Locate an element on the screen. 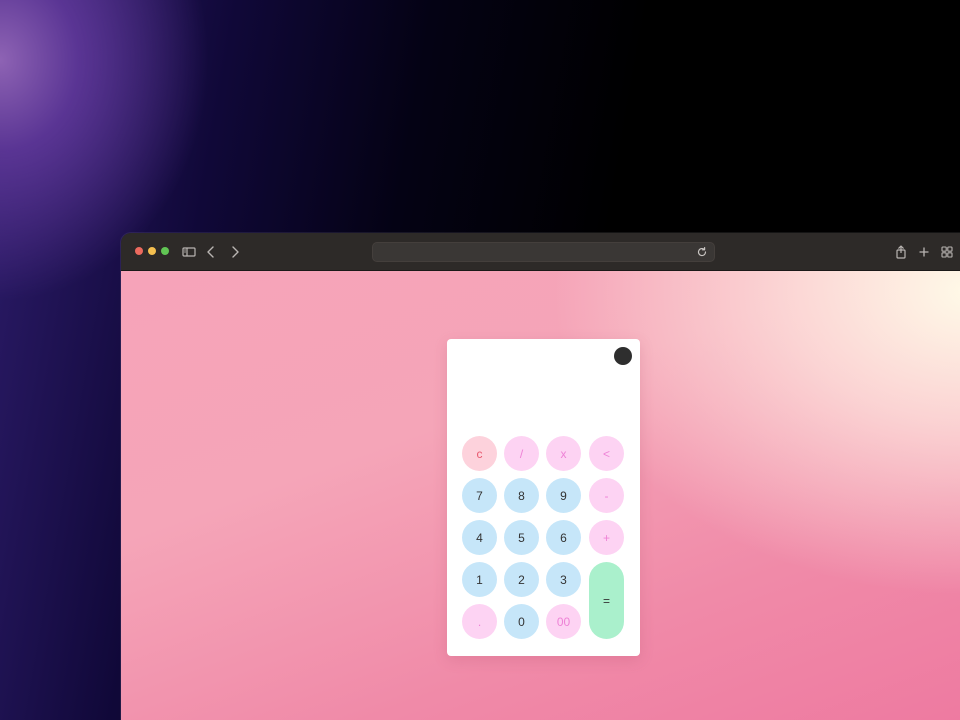 This screenshot has height=720, width=960. key-3: 3 is located at coordinates (563, 579).